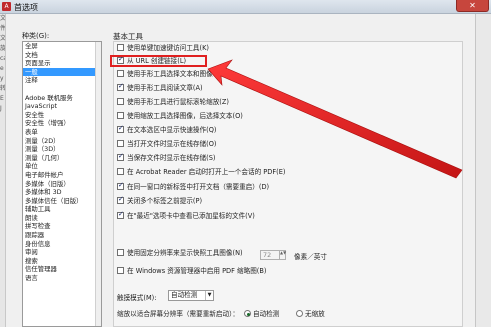 Image resolution: width=491 pixels, height=327 pixels. Describe the element at coordinates (62, 46) in the screenshot. I see `category-item: 全屏` at that location.